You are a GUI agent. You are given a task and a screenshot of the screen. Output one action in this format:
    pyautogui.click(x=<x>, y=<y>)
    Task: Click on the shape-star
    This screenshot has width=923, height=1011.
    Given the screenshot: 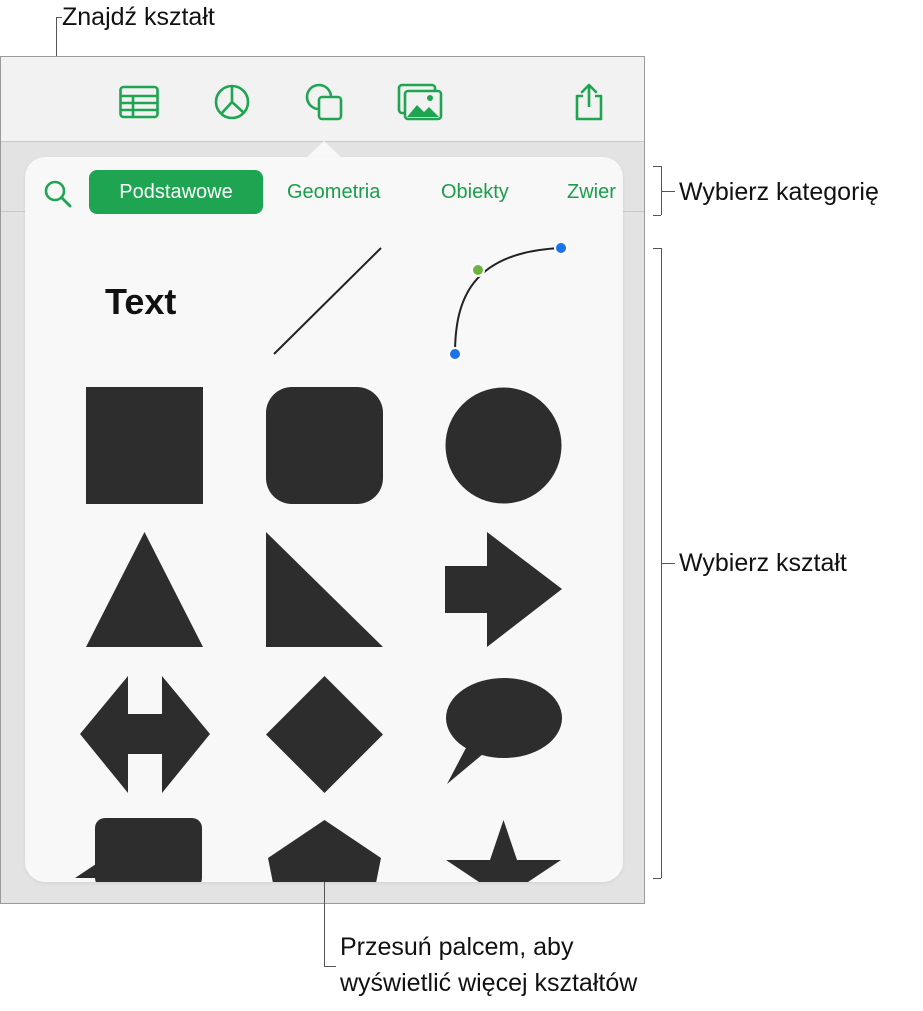 What is the action you would take?
    pyautogui.click(x=503, y=850)
    